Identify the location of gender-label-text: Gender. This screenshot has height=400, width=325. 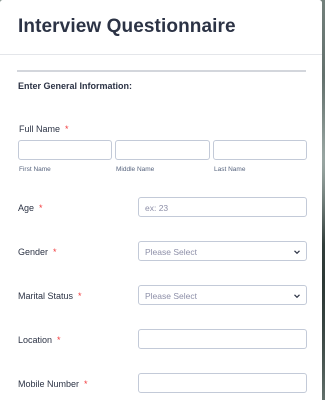
(33, 252).